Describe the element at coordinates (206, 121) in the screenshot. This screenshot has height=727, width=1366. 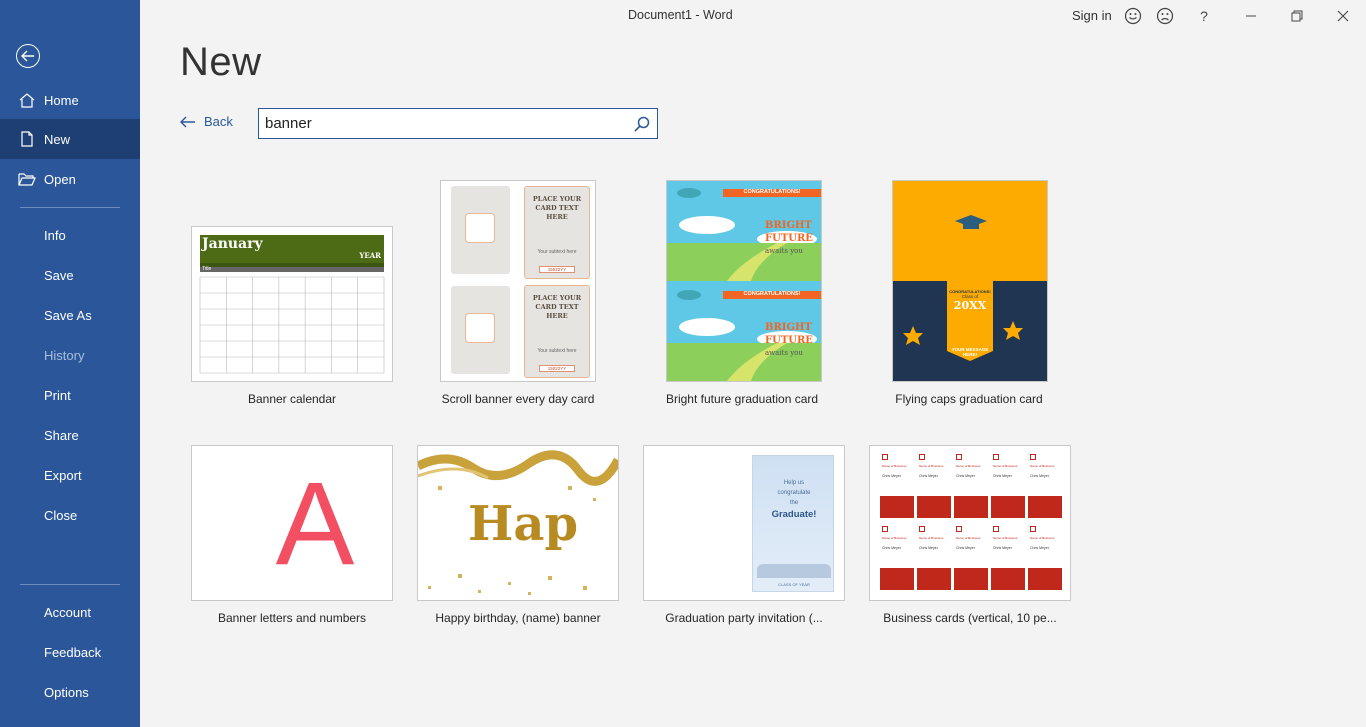
I see `back-link: Back` at that location.